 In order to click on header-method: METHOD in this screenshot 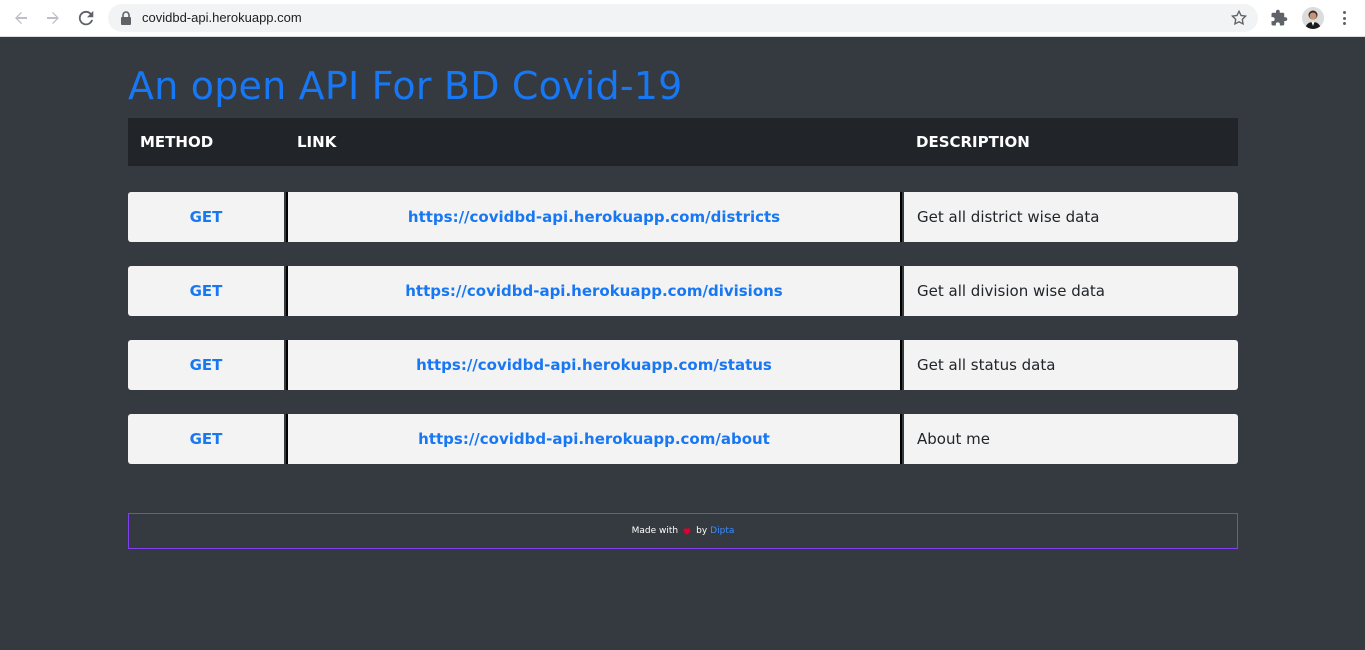, I will do `click(177, 142)`.